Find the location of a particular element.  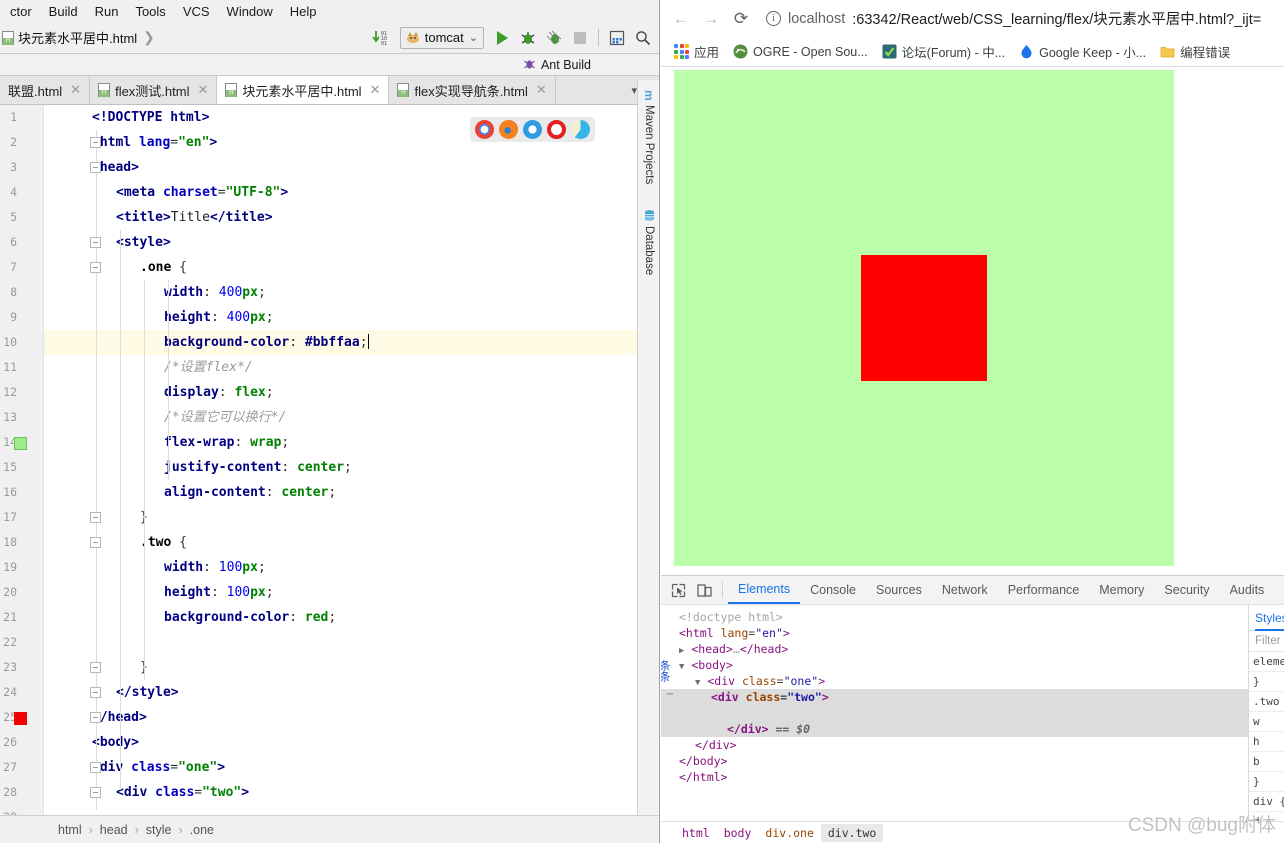

devtools-tab-memory: Memory is located at coordinates (1121, 590).